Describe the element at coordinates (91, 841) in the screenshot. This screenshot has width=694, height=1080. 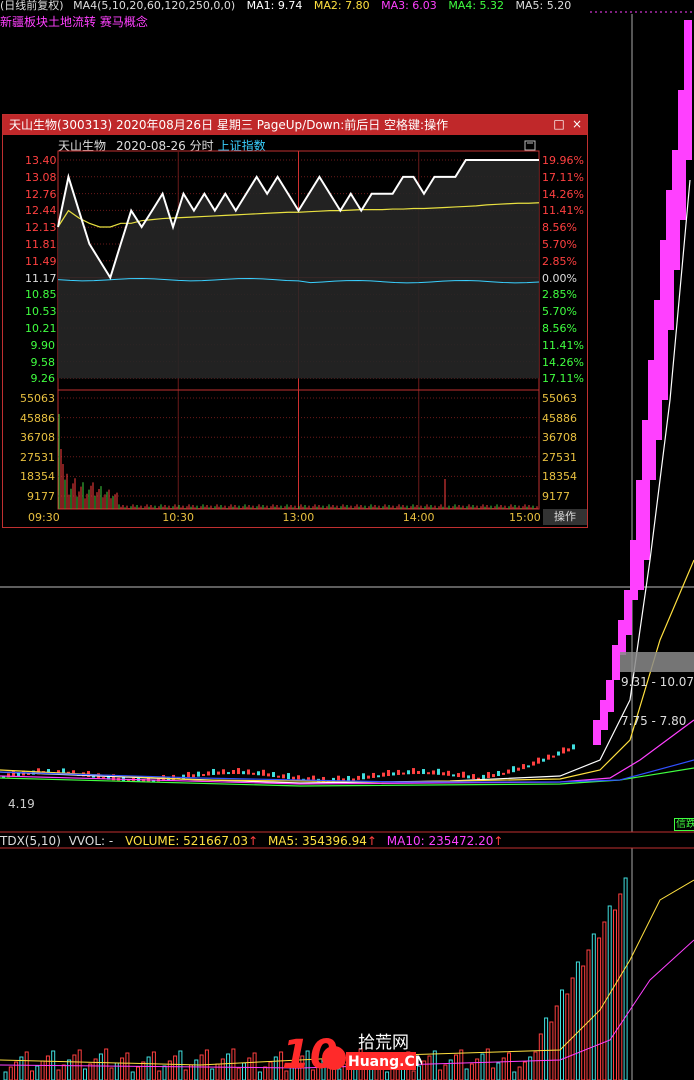
I see `vvol-label: VVOL: -` at that location.